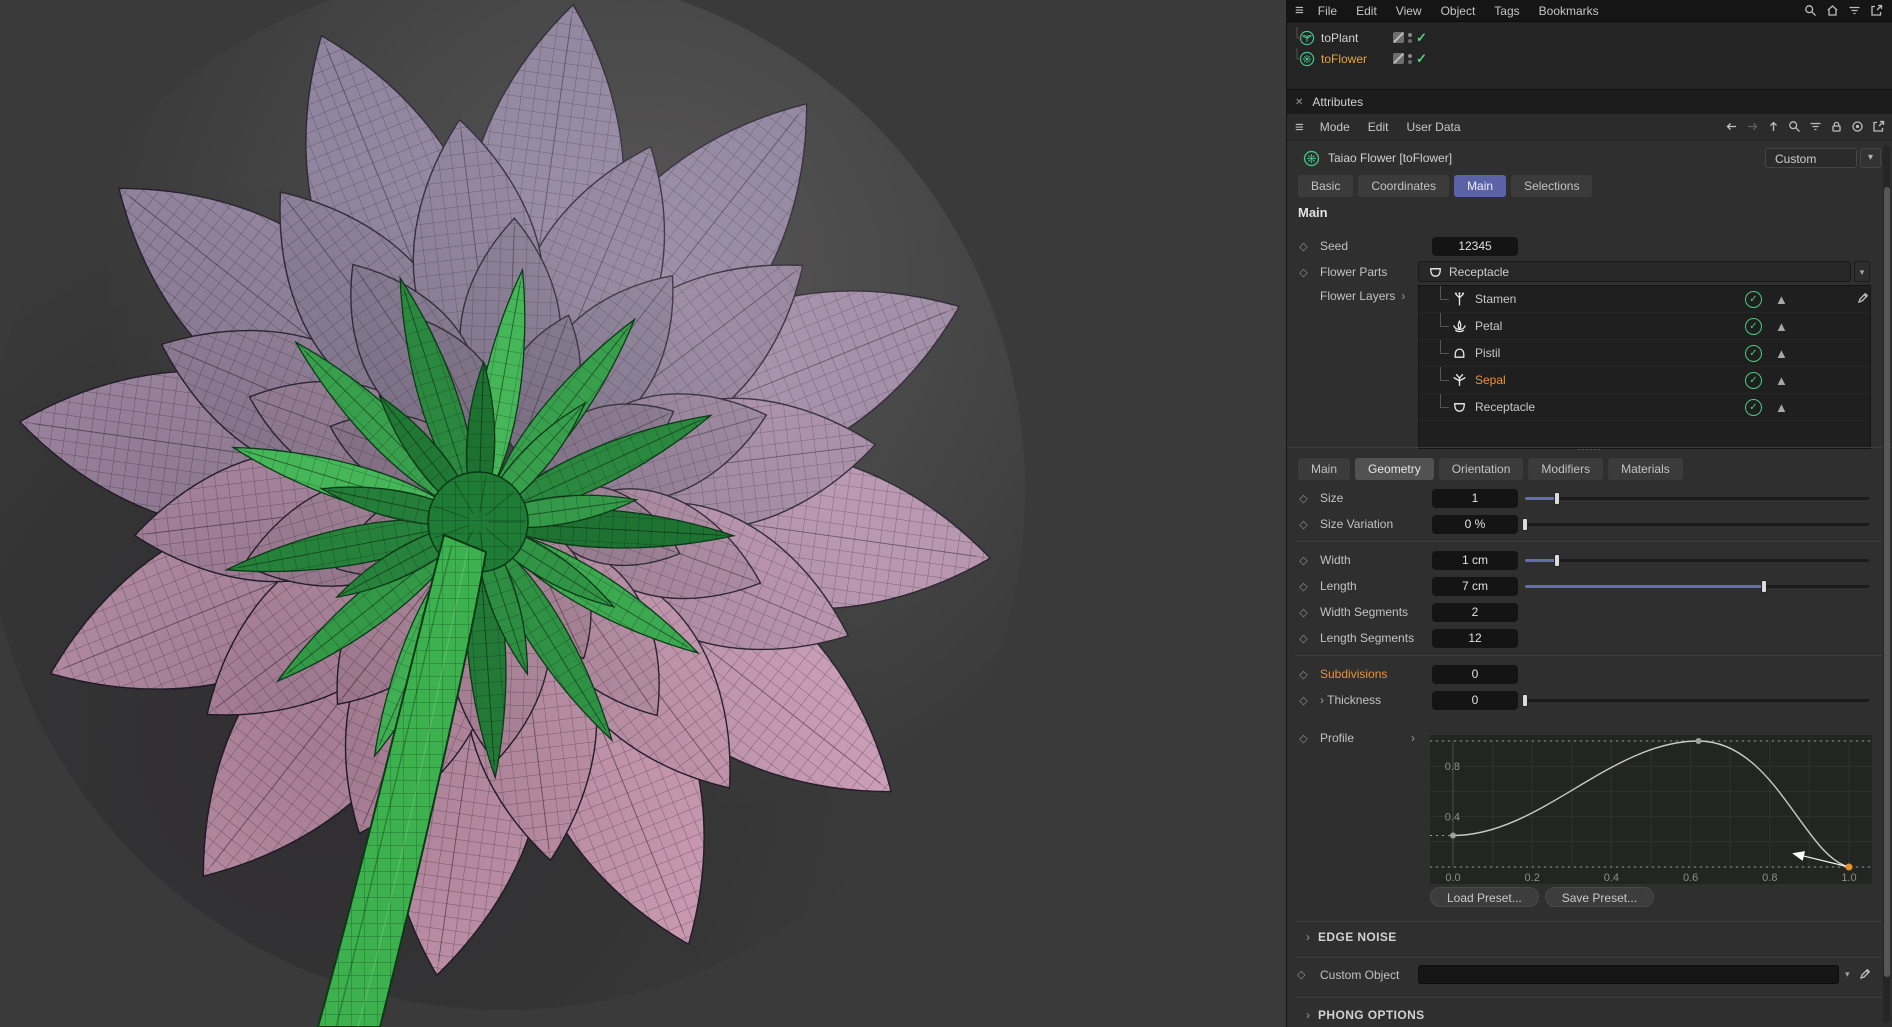 The image size is (1892, 1027). I want to click on flower-parts-dropdown-arrow: ▾, so click(1862, 271).